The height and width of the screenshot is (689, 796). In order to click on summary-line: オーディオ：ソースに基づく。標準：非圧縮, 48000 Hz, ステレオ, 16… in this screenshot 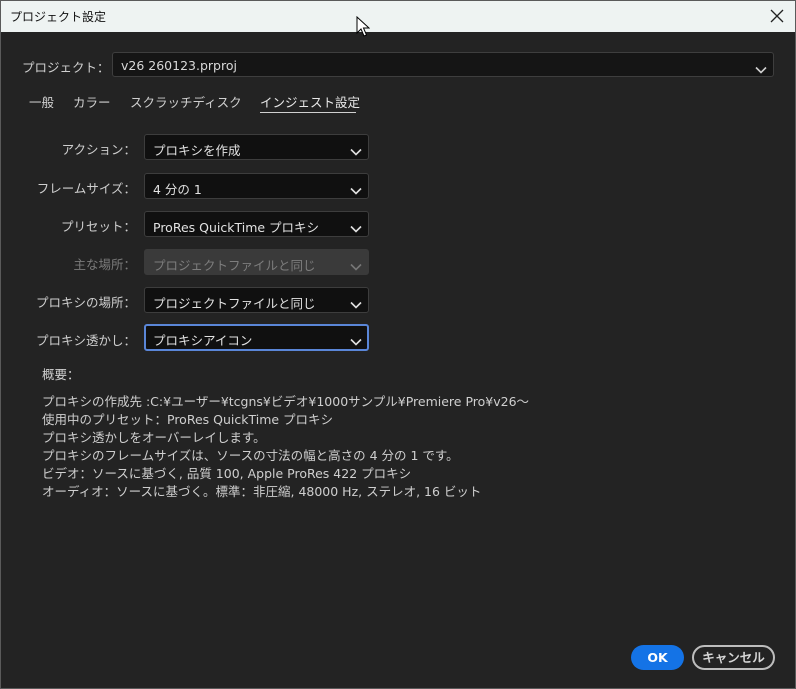, I will do `click(262, 491)`.